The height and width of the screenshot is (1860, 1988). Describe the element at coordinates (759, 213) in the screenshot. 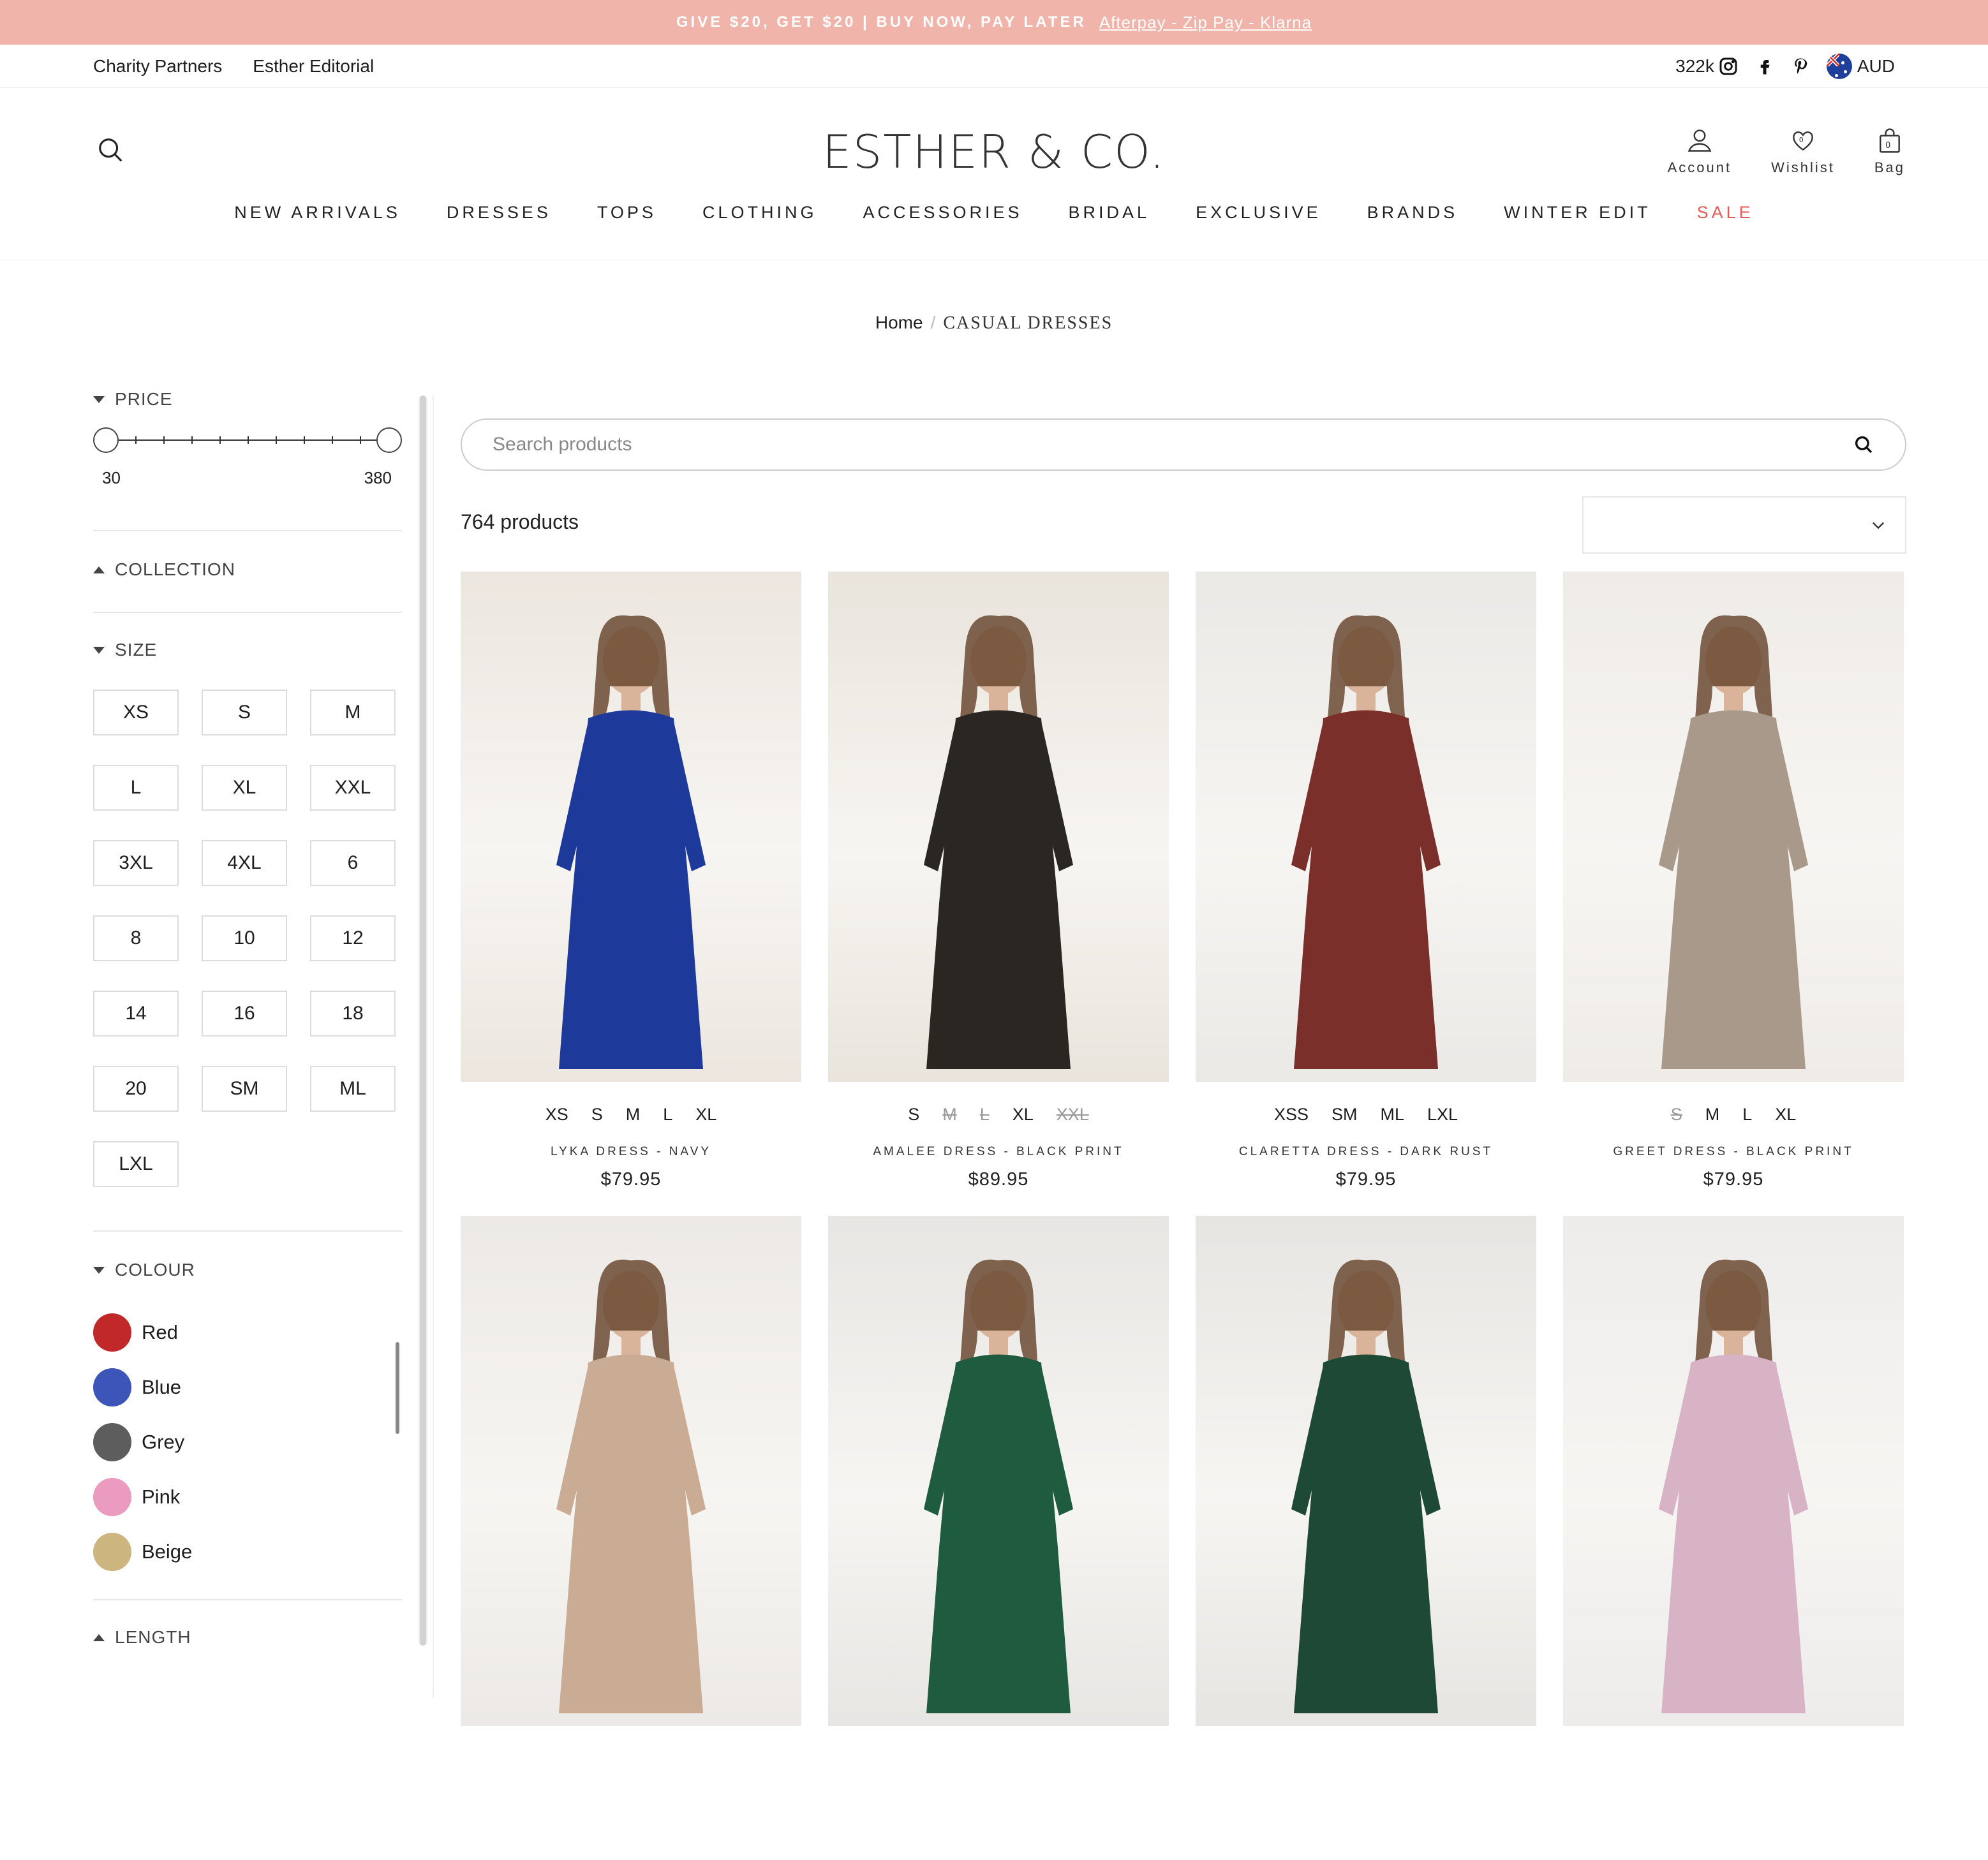

I see `nav-clothing: CLOTHING` at that location.